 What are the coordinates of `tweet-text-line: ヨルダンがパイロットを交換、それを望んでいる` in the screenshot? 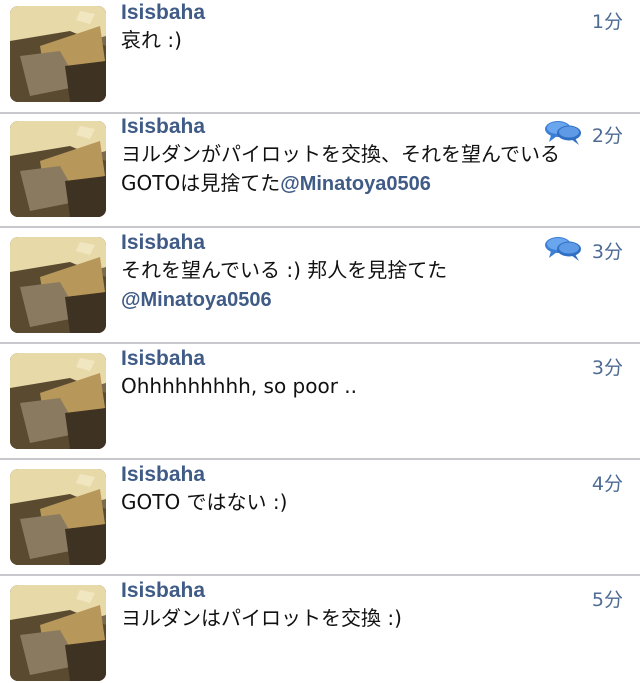 It's located at (340, 154).